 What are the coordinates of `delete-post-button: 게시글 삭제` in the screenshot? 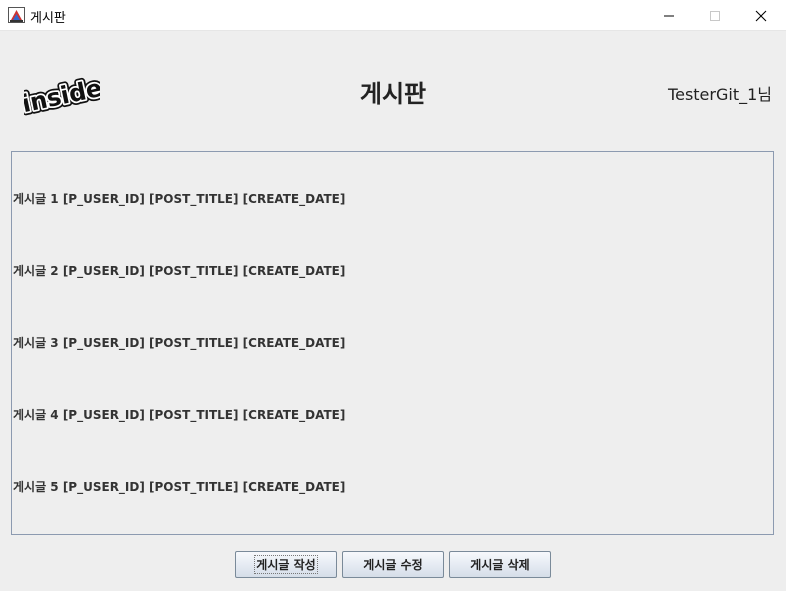 It's located at (500, 564).